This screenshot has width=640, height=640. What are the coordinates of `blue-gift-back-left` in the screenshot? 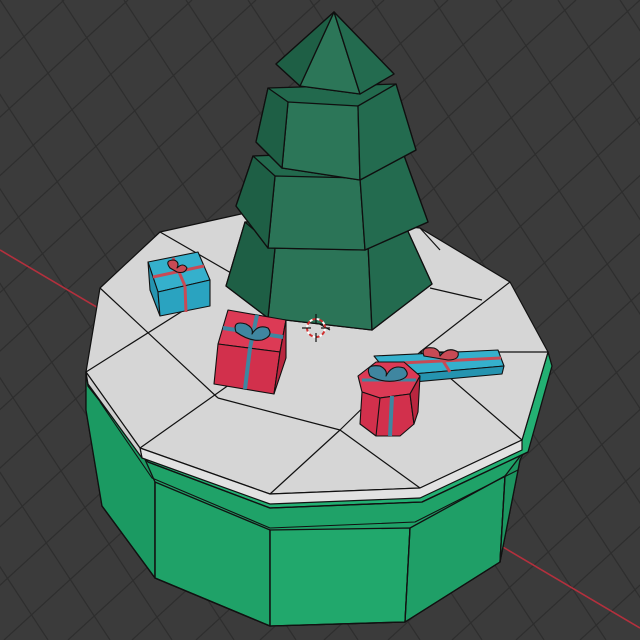 It's located at (179, 284).